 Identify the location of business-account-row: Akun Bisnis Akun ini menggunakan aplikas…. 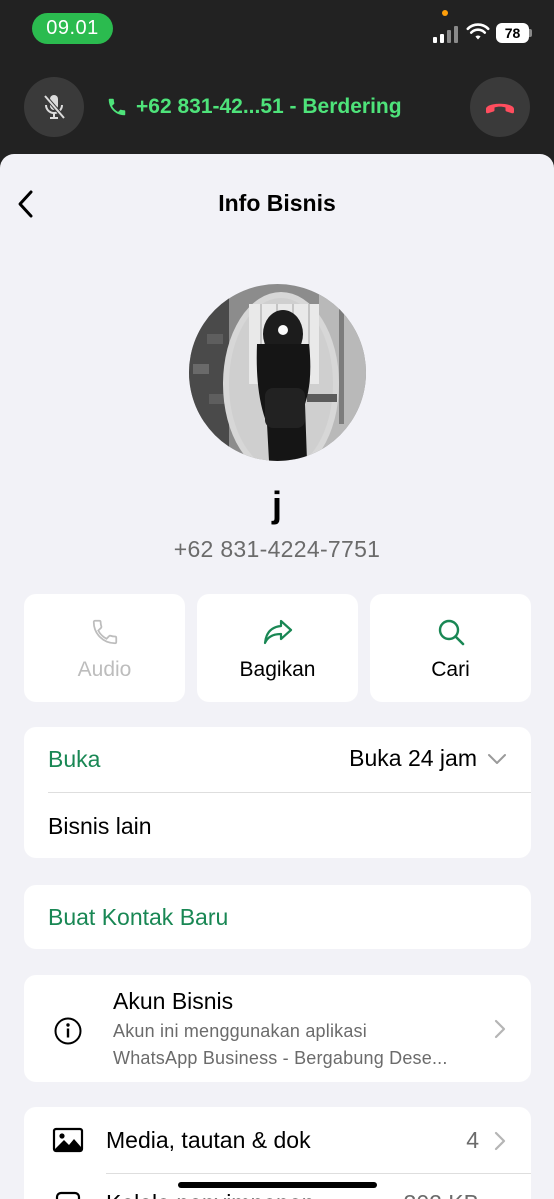
(277, 1028).